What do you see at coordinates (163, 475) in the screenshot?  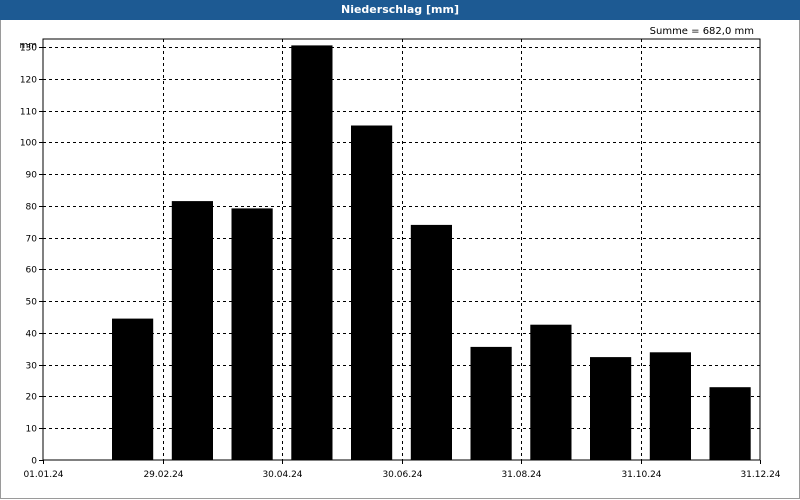 I see `x-tick-label: 29.02.24` at bounding box center [163, 475].